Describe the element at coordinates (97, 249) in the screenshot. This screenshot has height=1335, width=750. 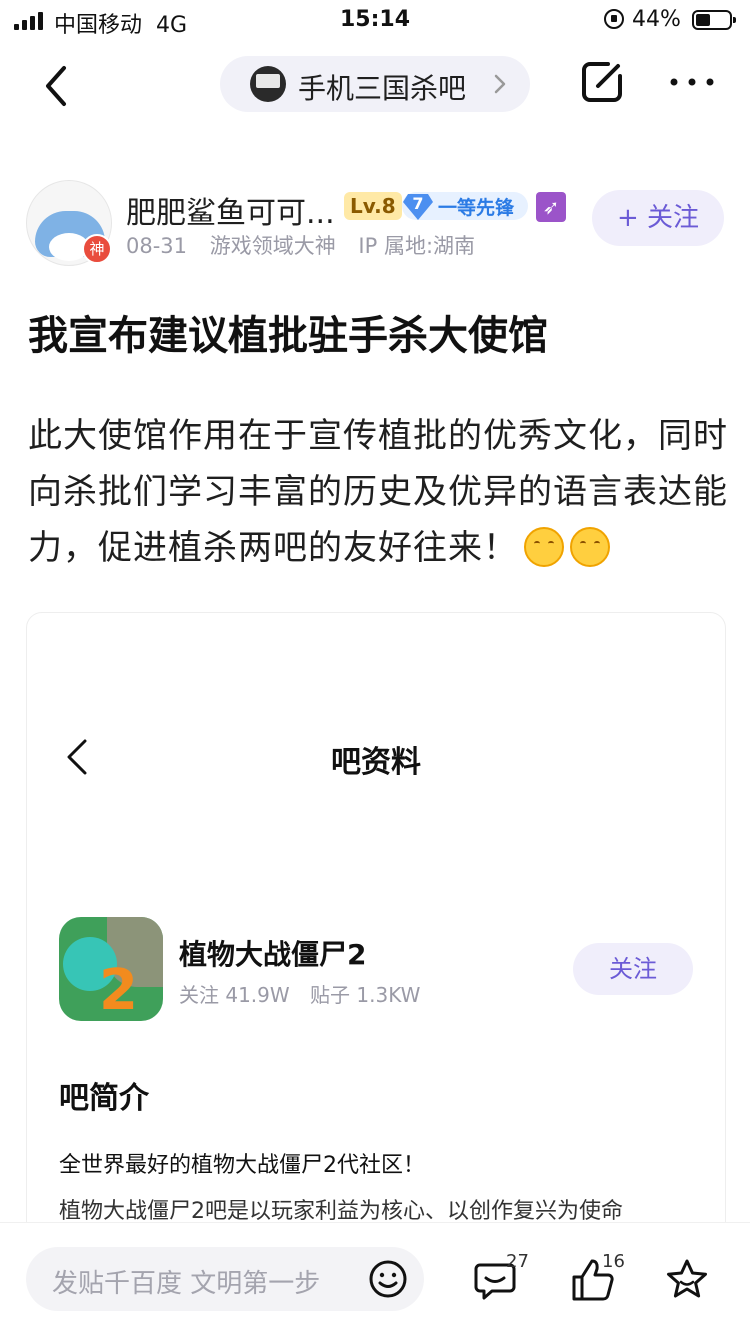
I see `god-badge: 神` at that location.